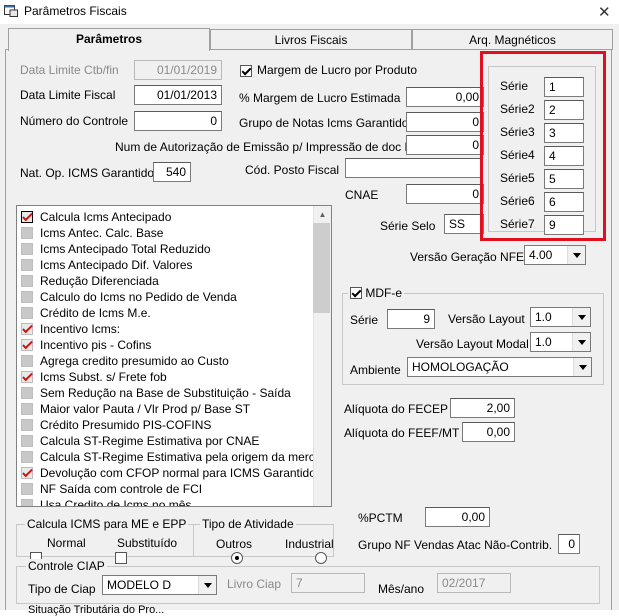 This screenshot has height=616, width=619. What do you see at coordinates (474, 583) in the screenshot?
I see `mes-ano-field: 02/2017` at bounding box center [474, 583].